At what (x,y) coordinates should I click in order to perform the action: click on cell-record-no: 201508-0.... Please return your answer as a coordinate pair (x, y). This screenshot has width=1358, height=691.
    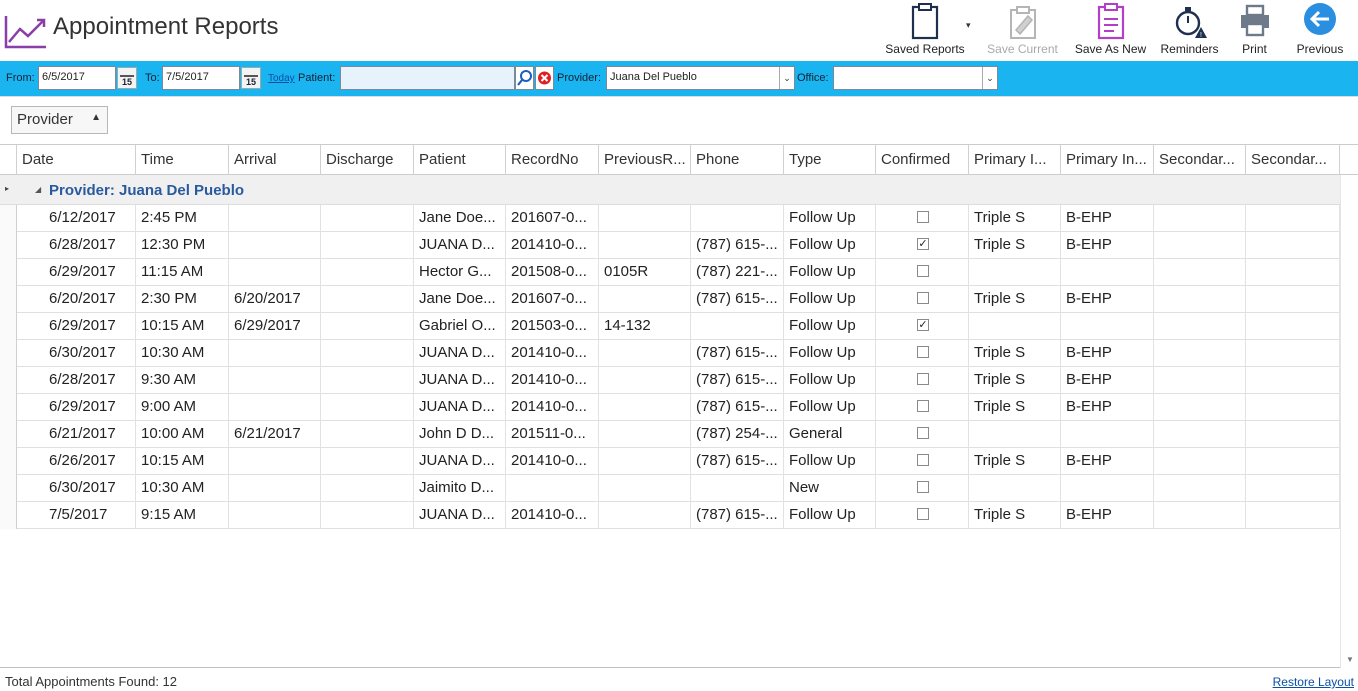
    Looking at the image, I should click on (552, 272).